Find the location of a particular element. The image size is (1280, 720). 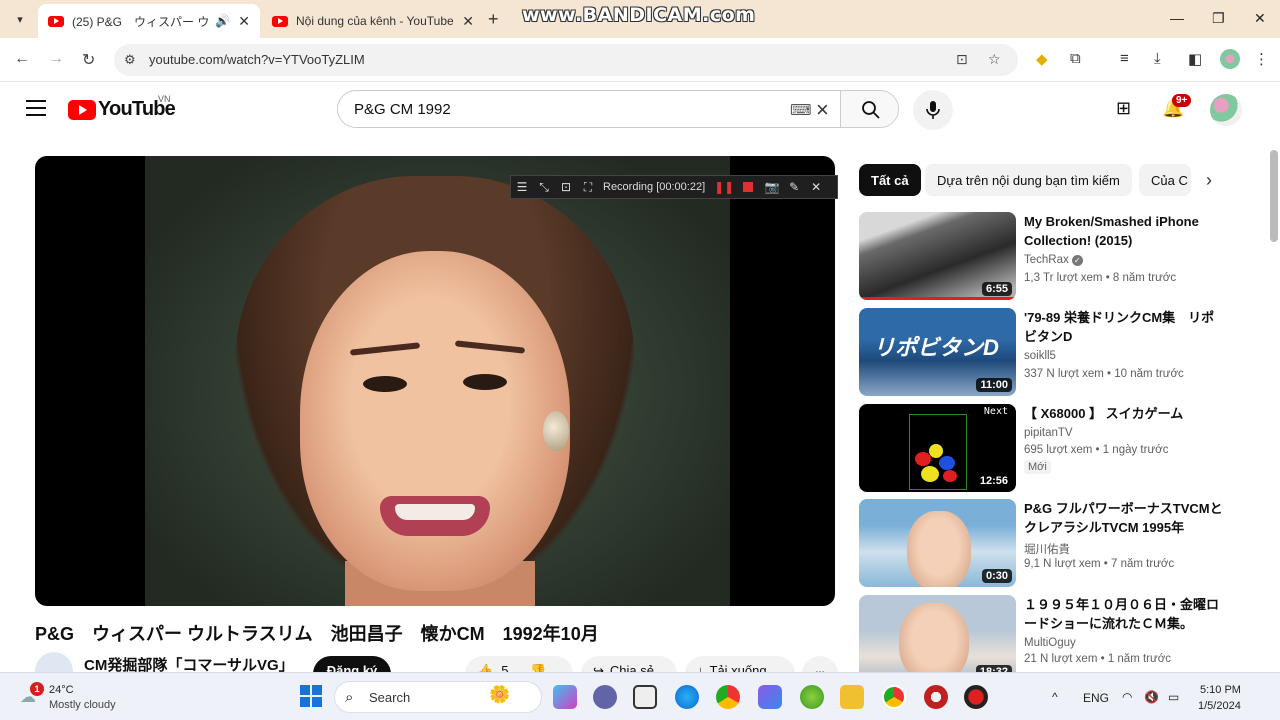

install-app-icon: ⊡ is located at coordinates (962, 59).